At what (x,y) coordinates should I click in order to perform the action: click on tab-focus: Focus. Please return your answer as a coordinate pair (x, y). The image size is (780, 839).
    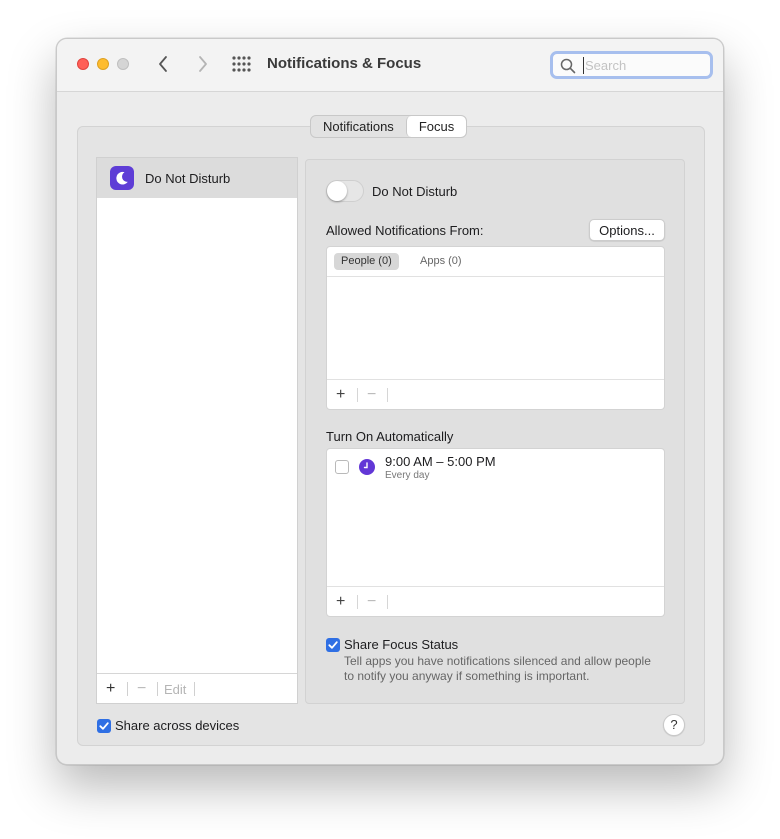
    Looking at the image, I should click on (436, 126).